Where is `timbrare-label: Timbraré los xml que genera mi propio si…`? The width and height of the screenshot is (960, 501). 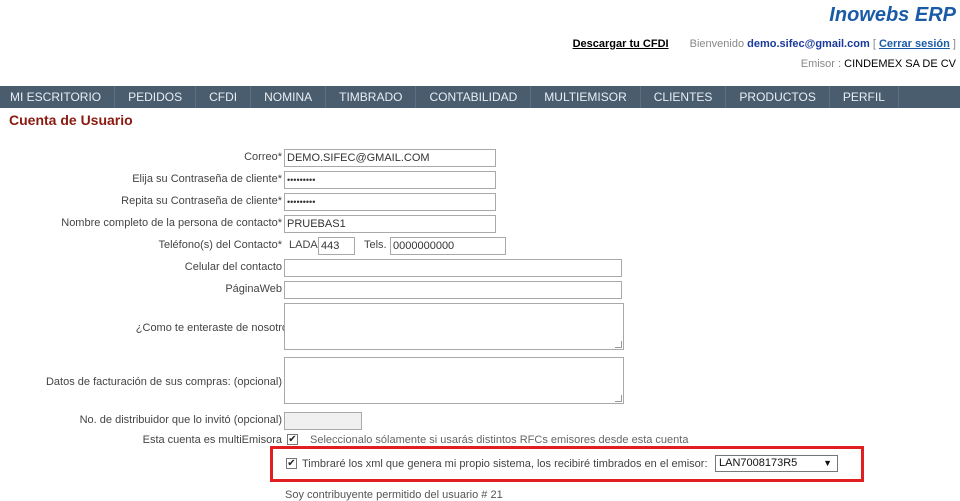
timbrare-label: Timbraré los xml que genera mi propio si… is located at coordinates (505, 464).